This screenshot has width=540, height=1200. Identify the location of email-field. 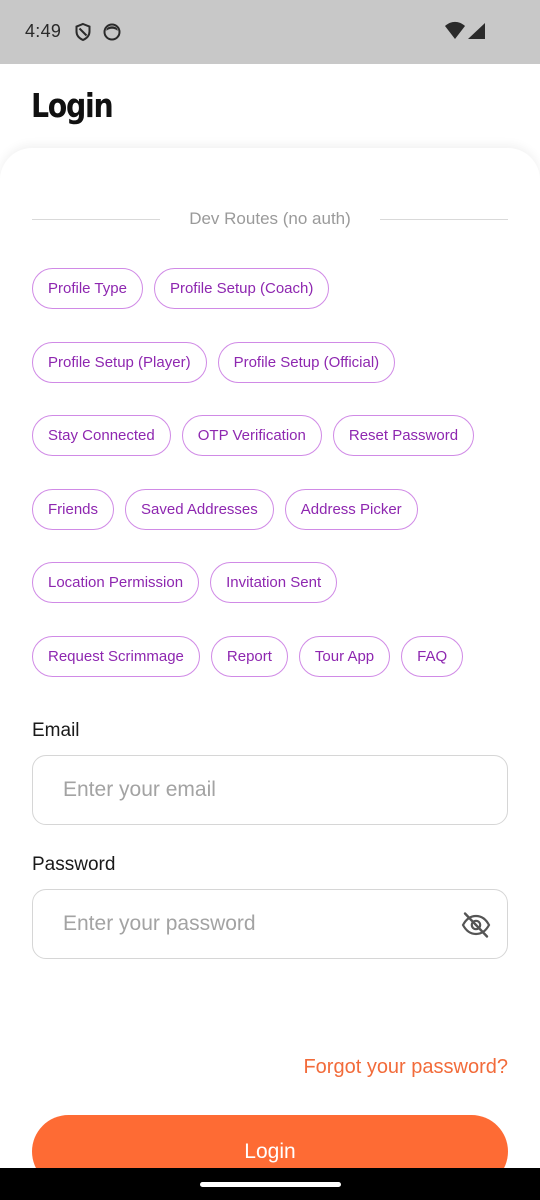
(270, 790).